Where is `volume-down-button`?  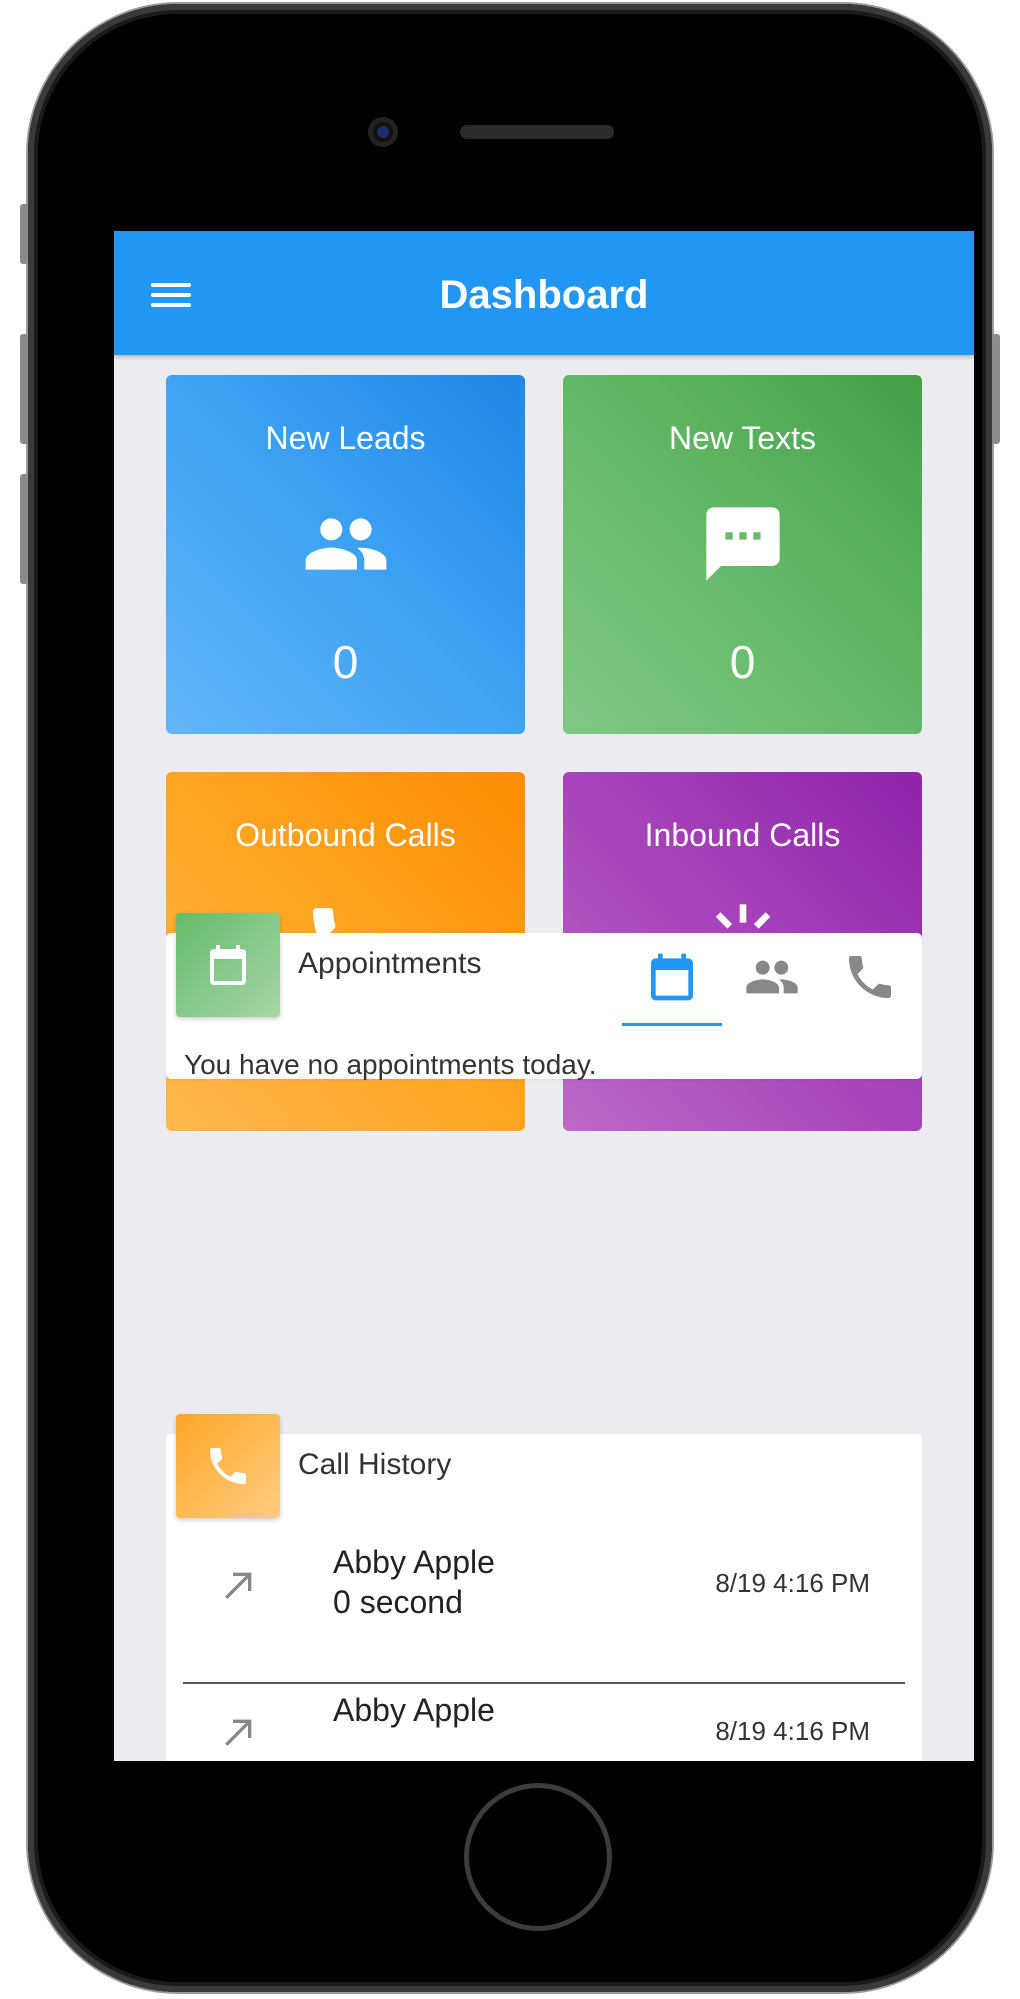
volume-down-button is located at coordinates (24, 529).